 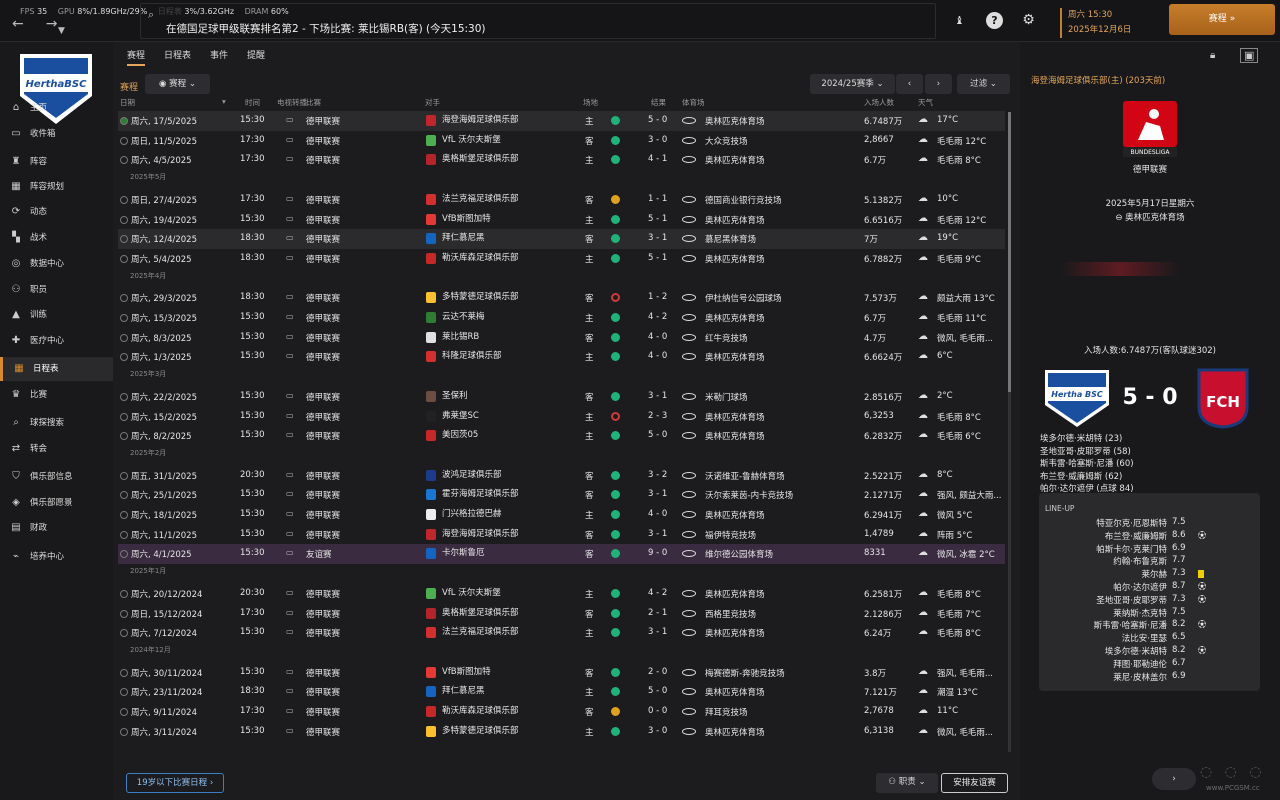 I want to click on fixture-score: 3 - 0, so click(x=657, y=731).